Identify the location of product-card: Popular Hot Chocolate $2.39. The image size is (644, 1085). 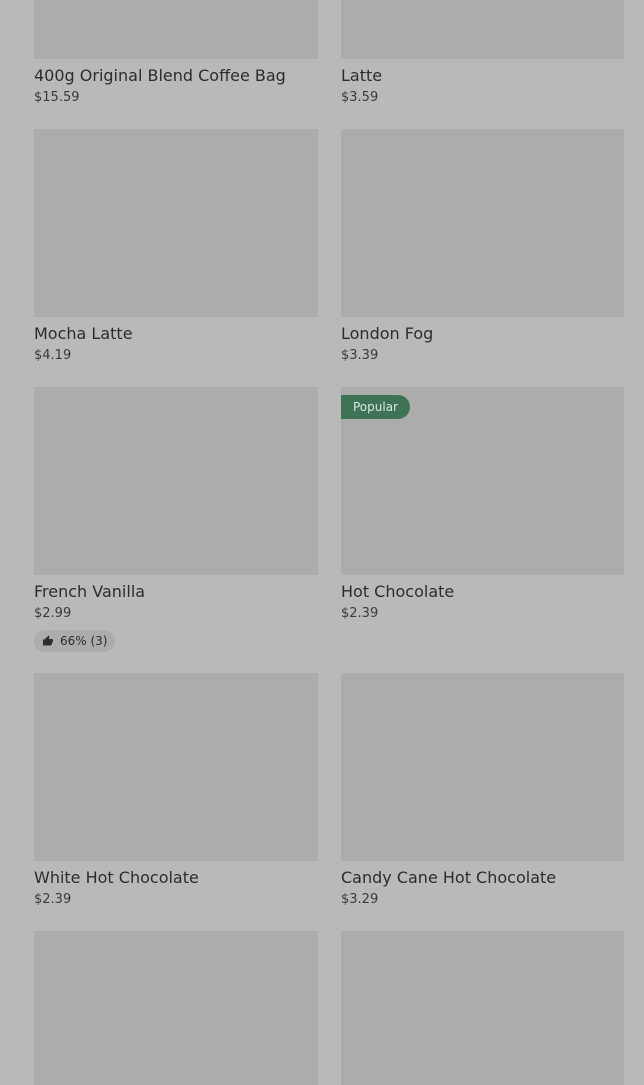
(482, 505).